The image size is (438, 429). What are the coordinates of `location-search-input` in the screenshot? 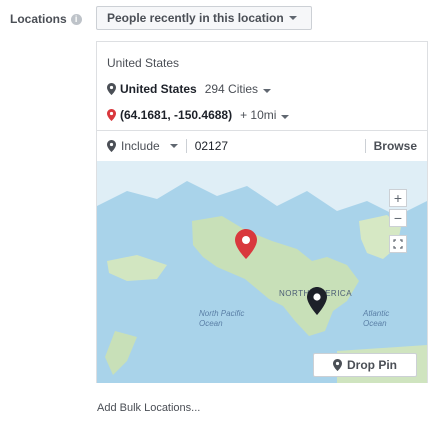 It's located at (269, 146).